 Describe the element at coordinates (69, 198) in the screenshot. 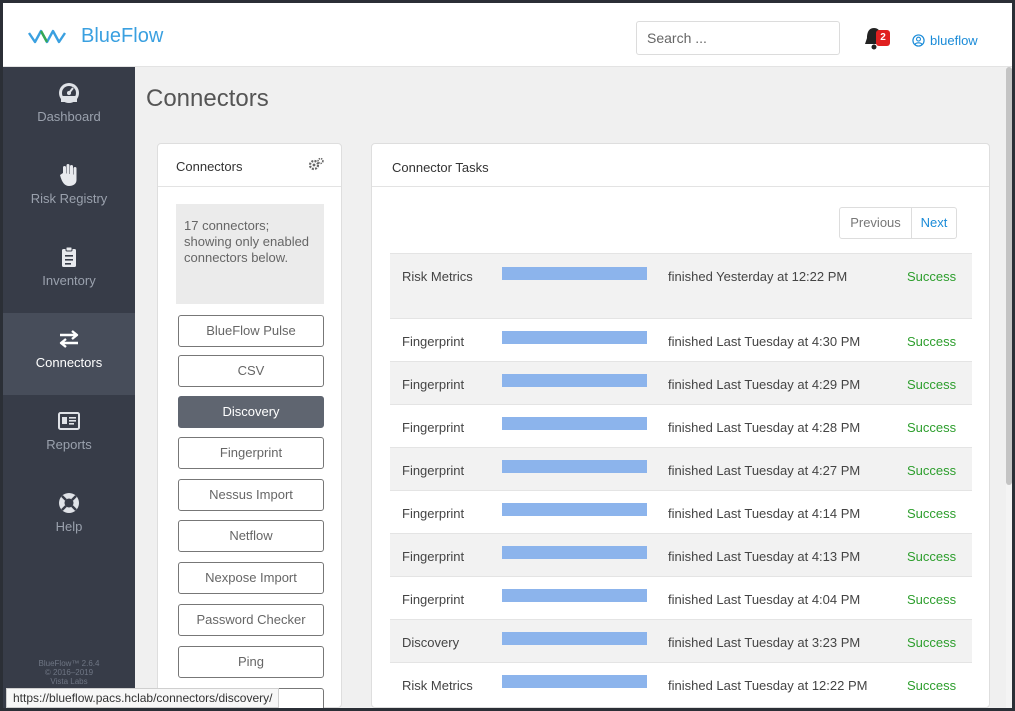

I see `sidebar-item-label: Risk Registry` at that location.